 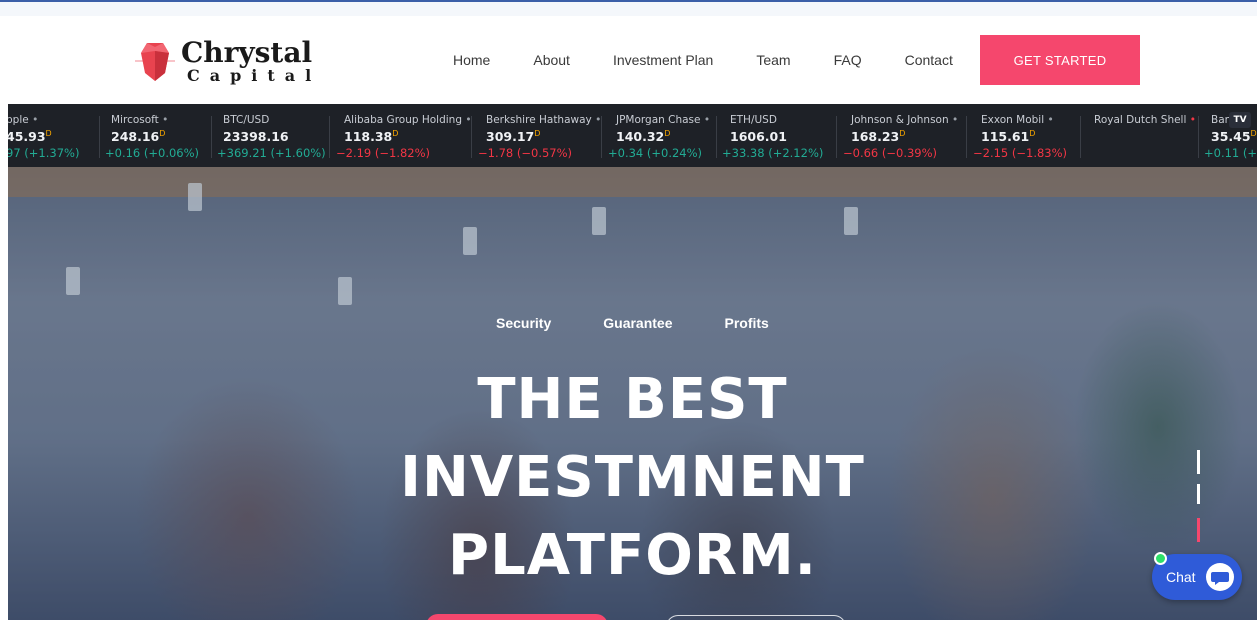 I want to click on nav-investment-plan: Investment Plan, so click(x=663, y=60).